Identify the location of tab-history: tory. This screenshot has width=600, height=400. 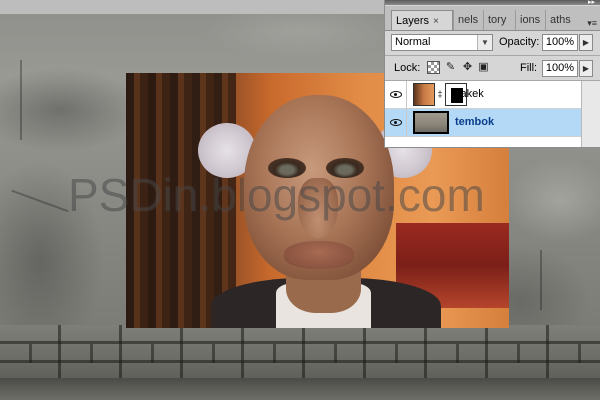
(499, 20).